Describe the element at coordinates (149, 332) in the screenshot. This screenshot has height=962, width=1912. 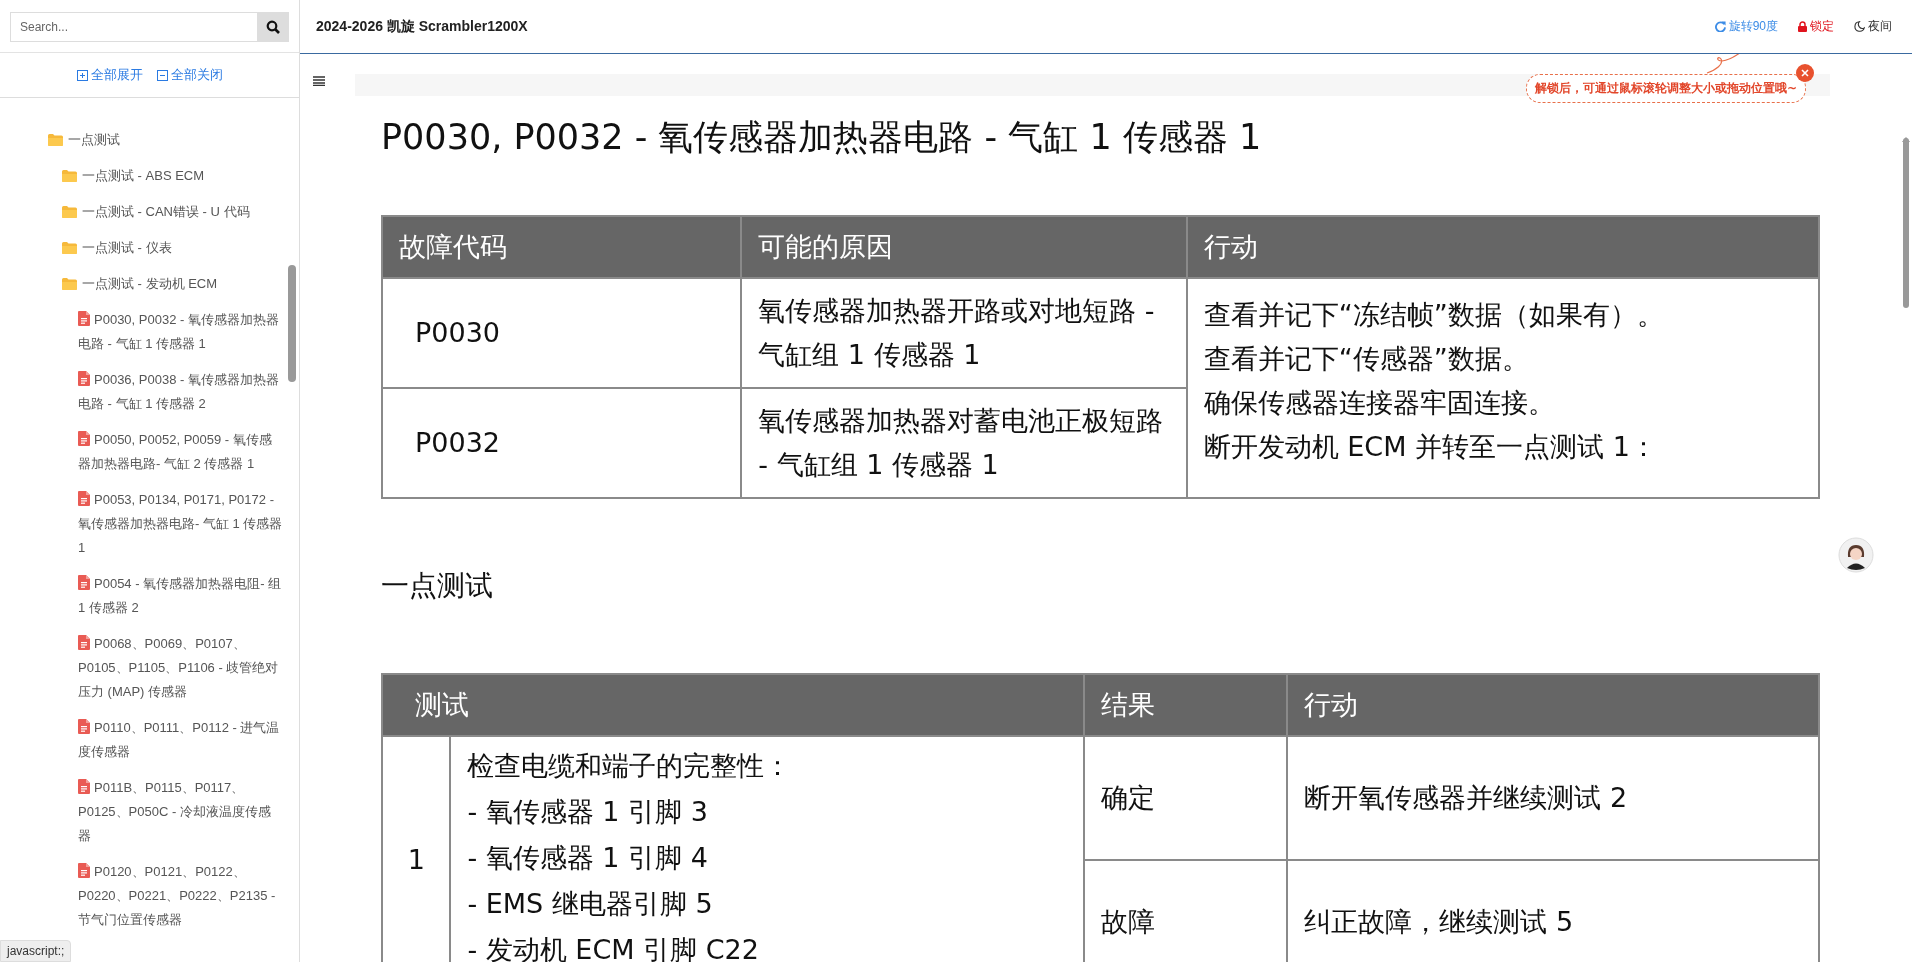
I see `tree-item: P0030, P0032 - 氧传感器加热器电路 - 气缸 1 传感器 1` at that location.